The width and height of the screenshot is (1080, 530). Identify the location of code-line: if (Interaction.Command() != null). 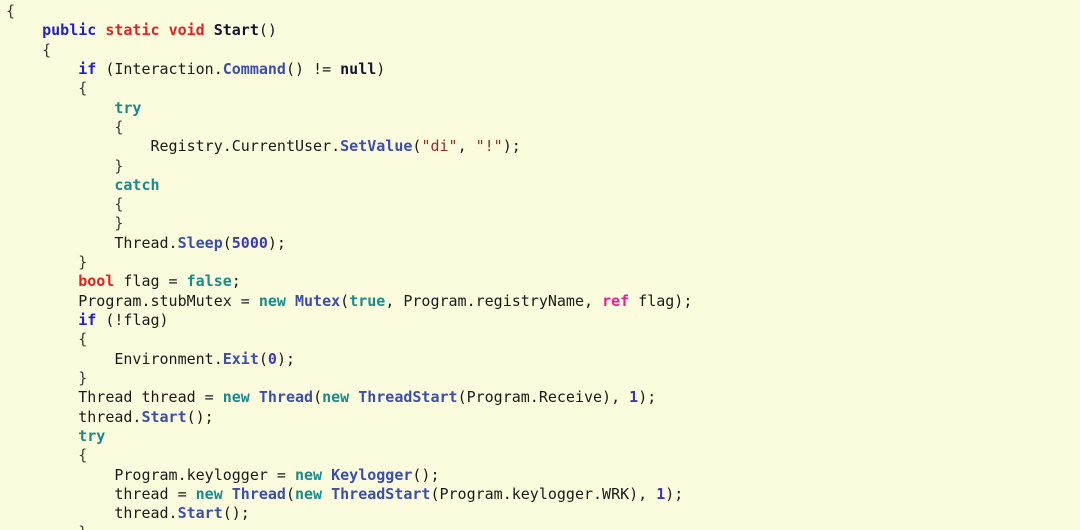
(349, 69).